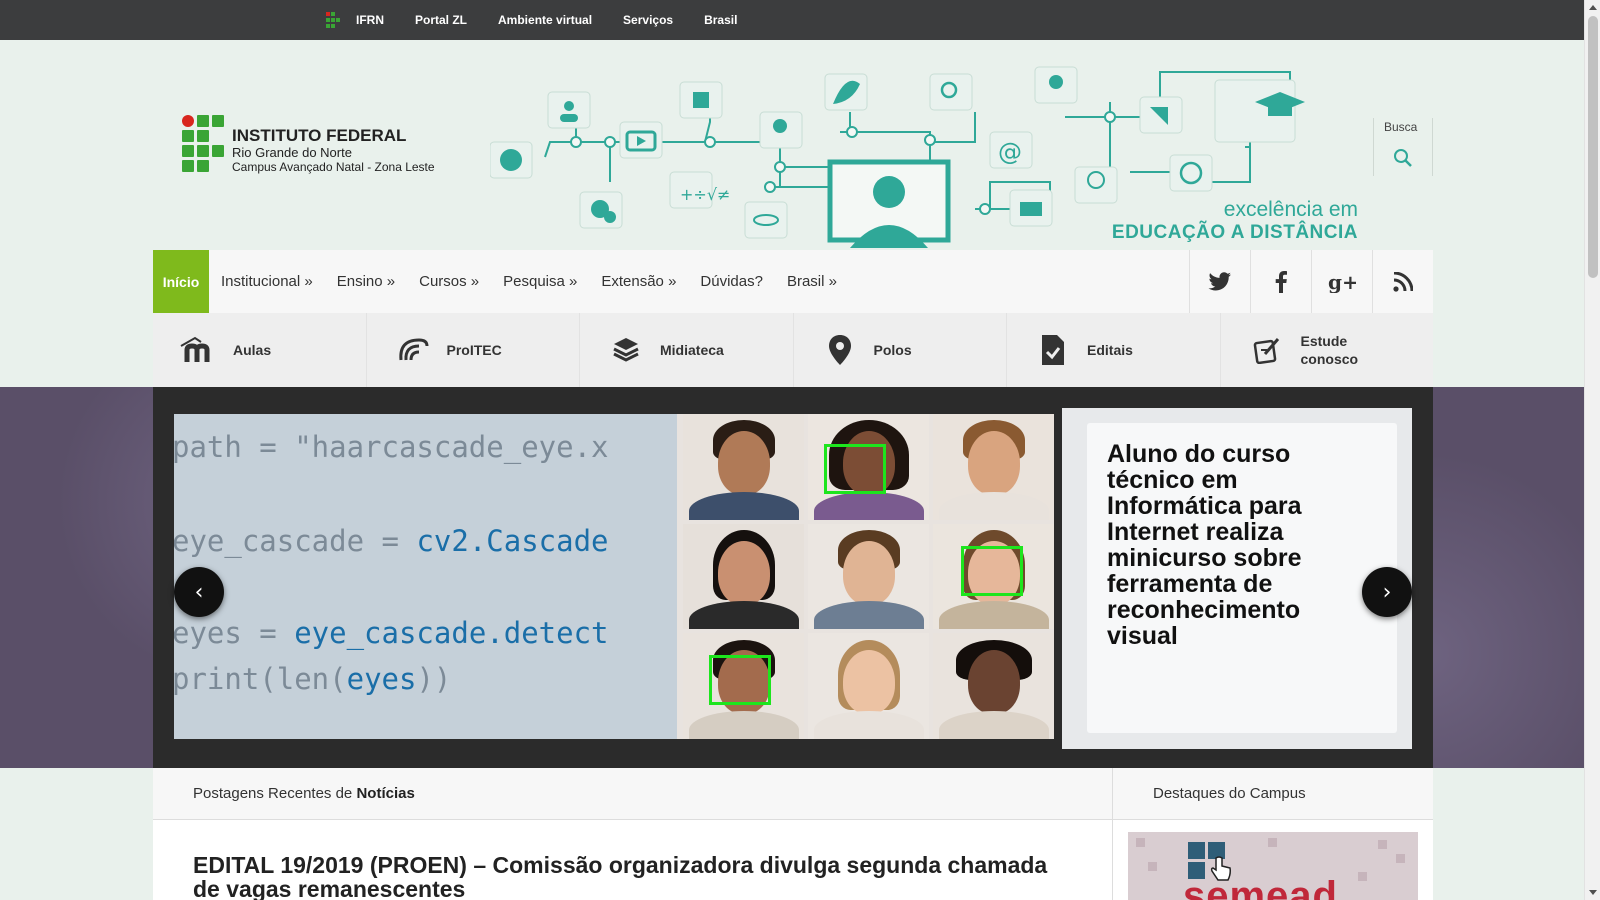  I want to click on rss-icon, so click(1402, 281).